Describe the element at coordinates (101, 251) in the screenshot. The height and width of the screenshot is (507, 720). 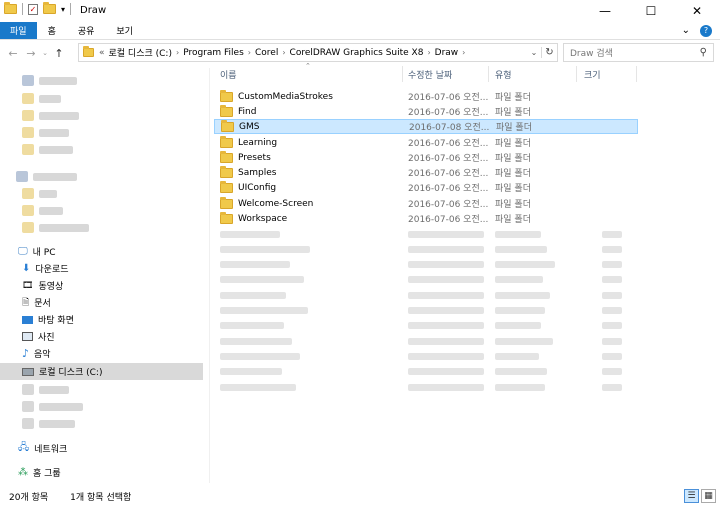
I see `sidebar-item-this-pc: 🖵 내 PC` at that location.